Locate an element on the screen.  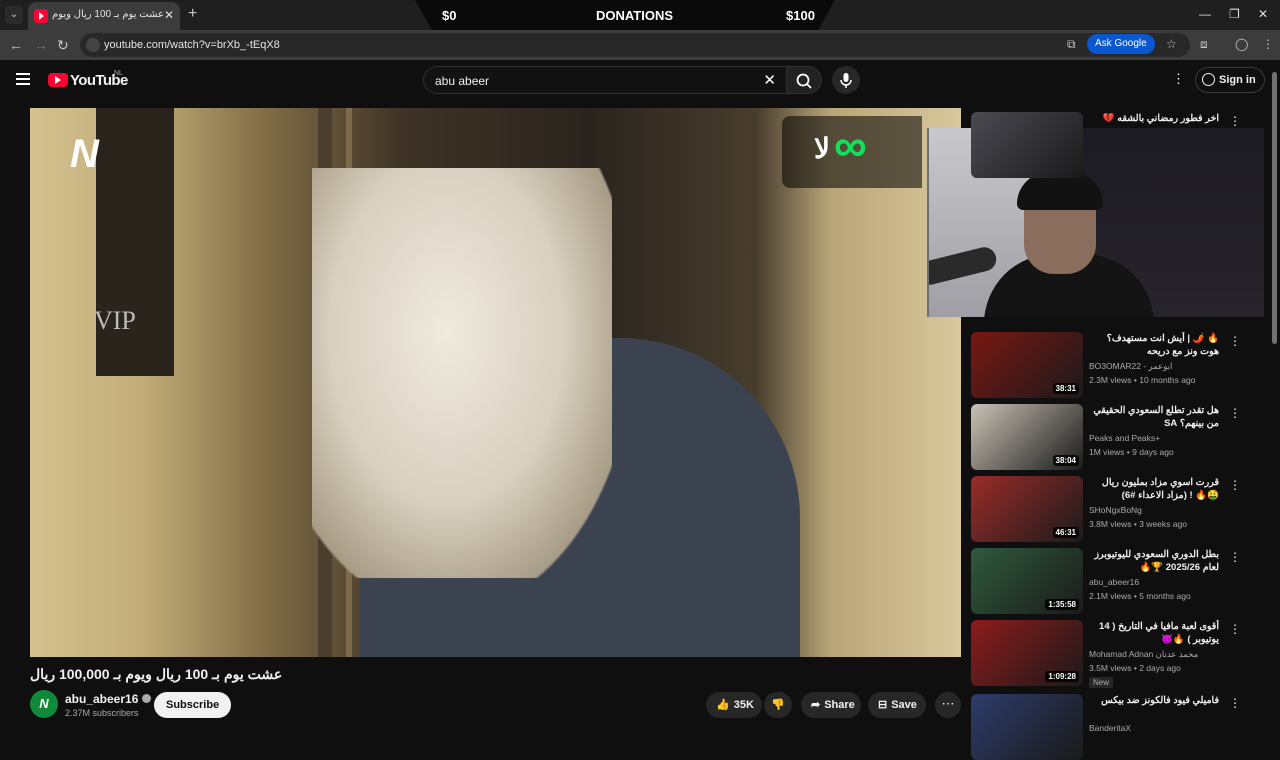
channel-name-text: abu_abeer16 is located at coordinates (101, 699).